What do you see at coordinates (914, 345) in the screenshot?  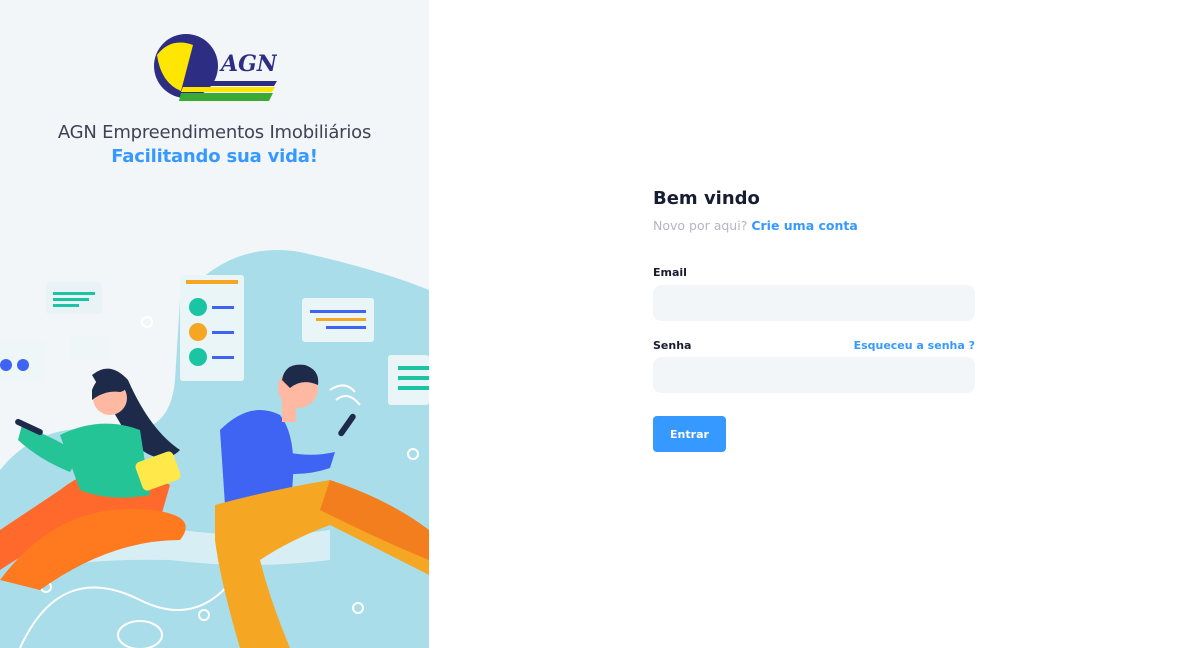 I see `forgot-password-link: Esqueceu a senha ?` at bounding box center [914, 345].